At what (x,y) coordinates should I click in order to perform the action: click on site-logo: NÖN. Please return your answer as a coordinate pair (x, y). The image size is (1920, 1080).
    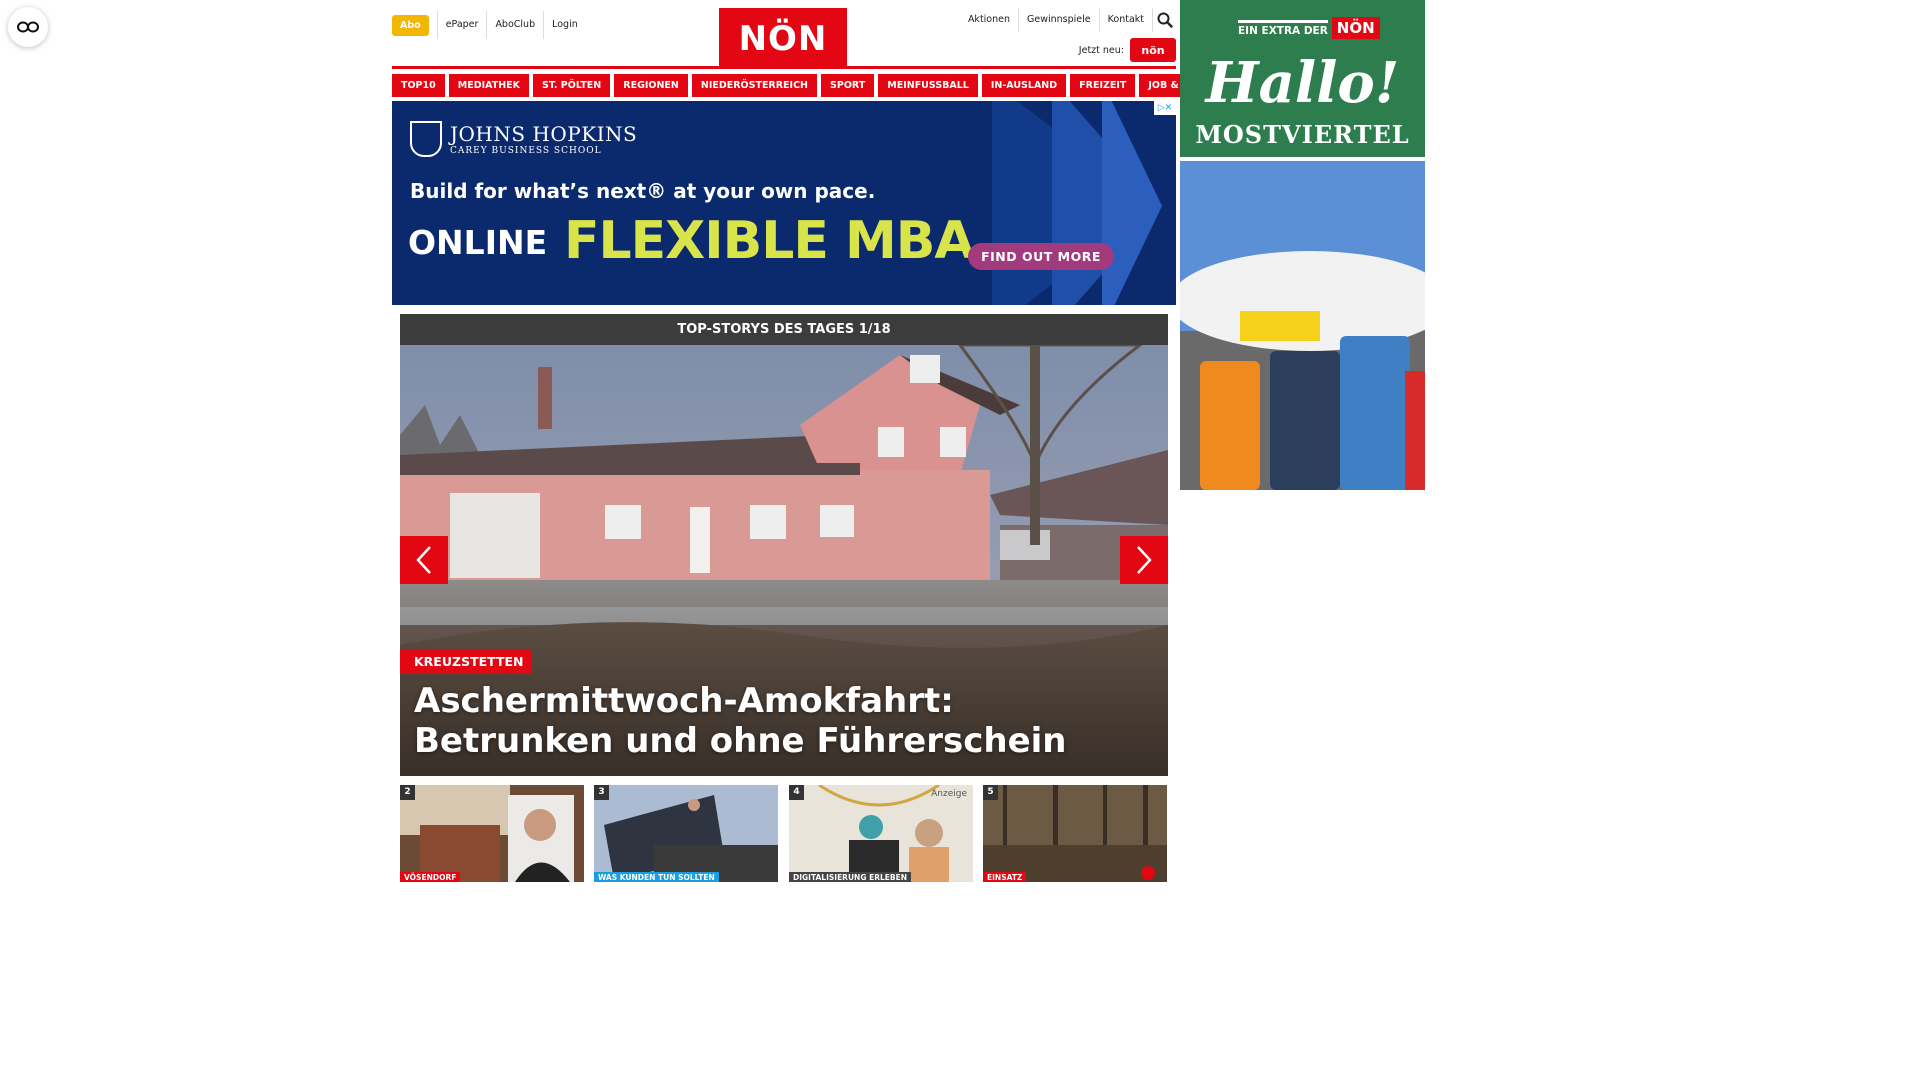
    Looking at the image, I should click on (783, 38).